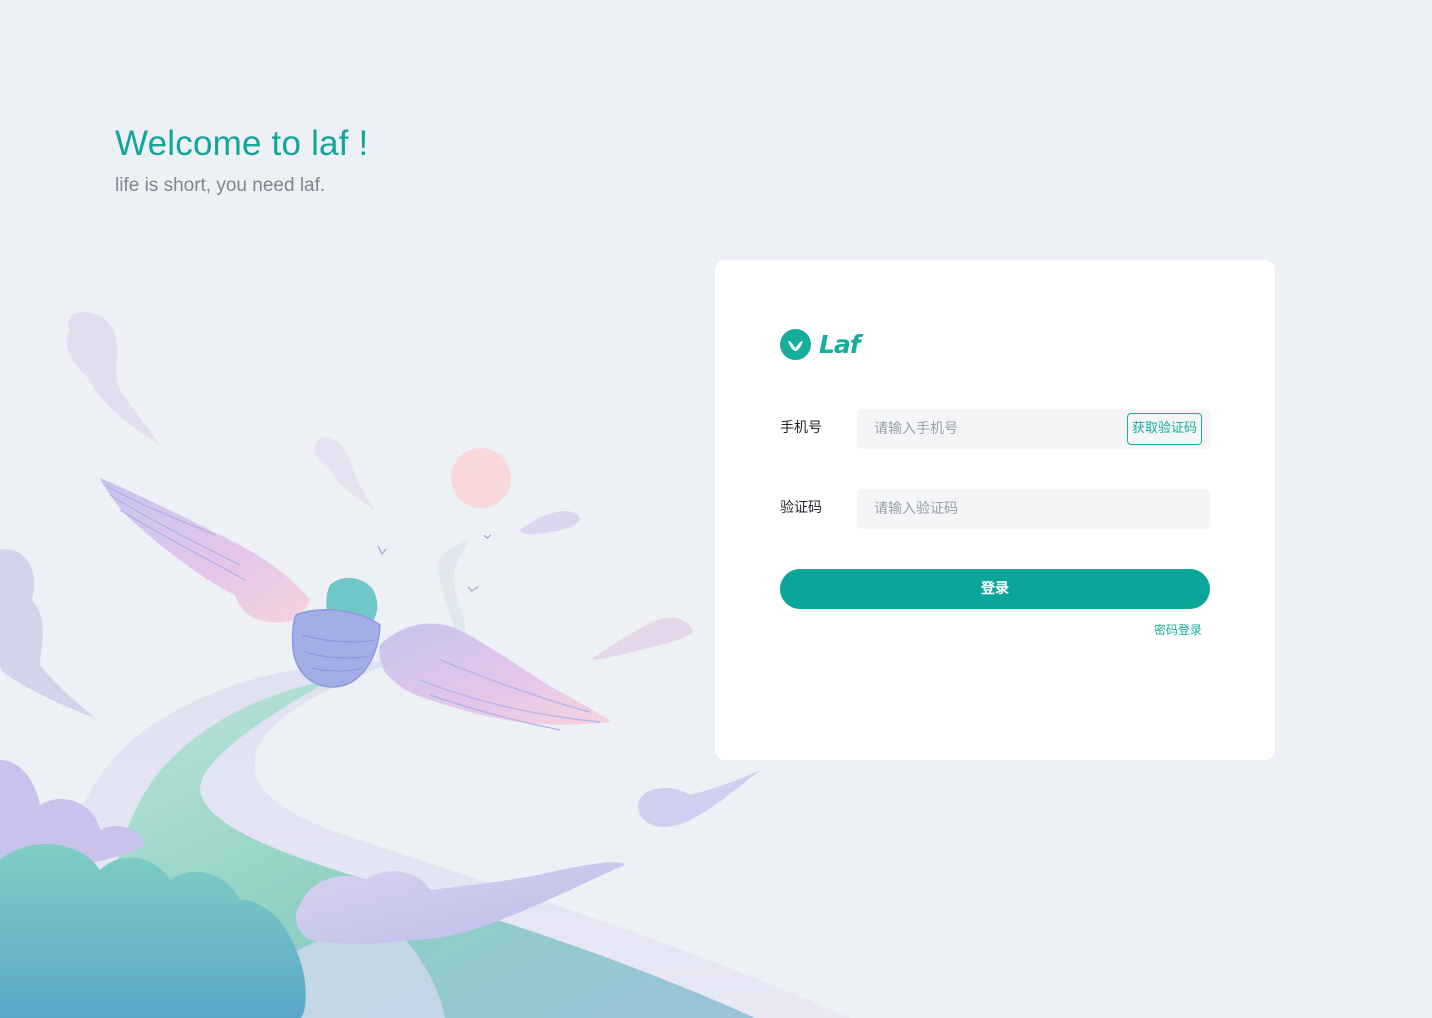 Image resolution: width=1432 pixels, height=1018 pixels. I want to click on logo-text: Laf, so click(840, 344).